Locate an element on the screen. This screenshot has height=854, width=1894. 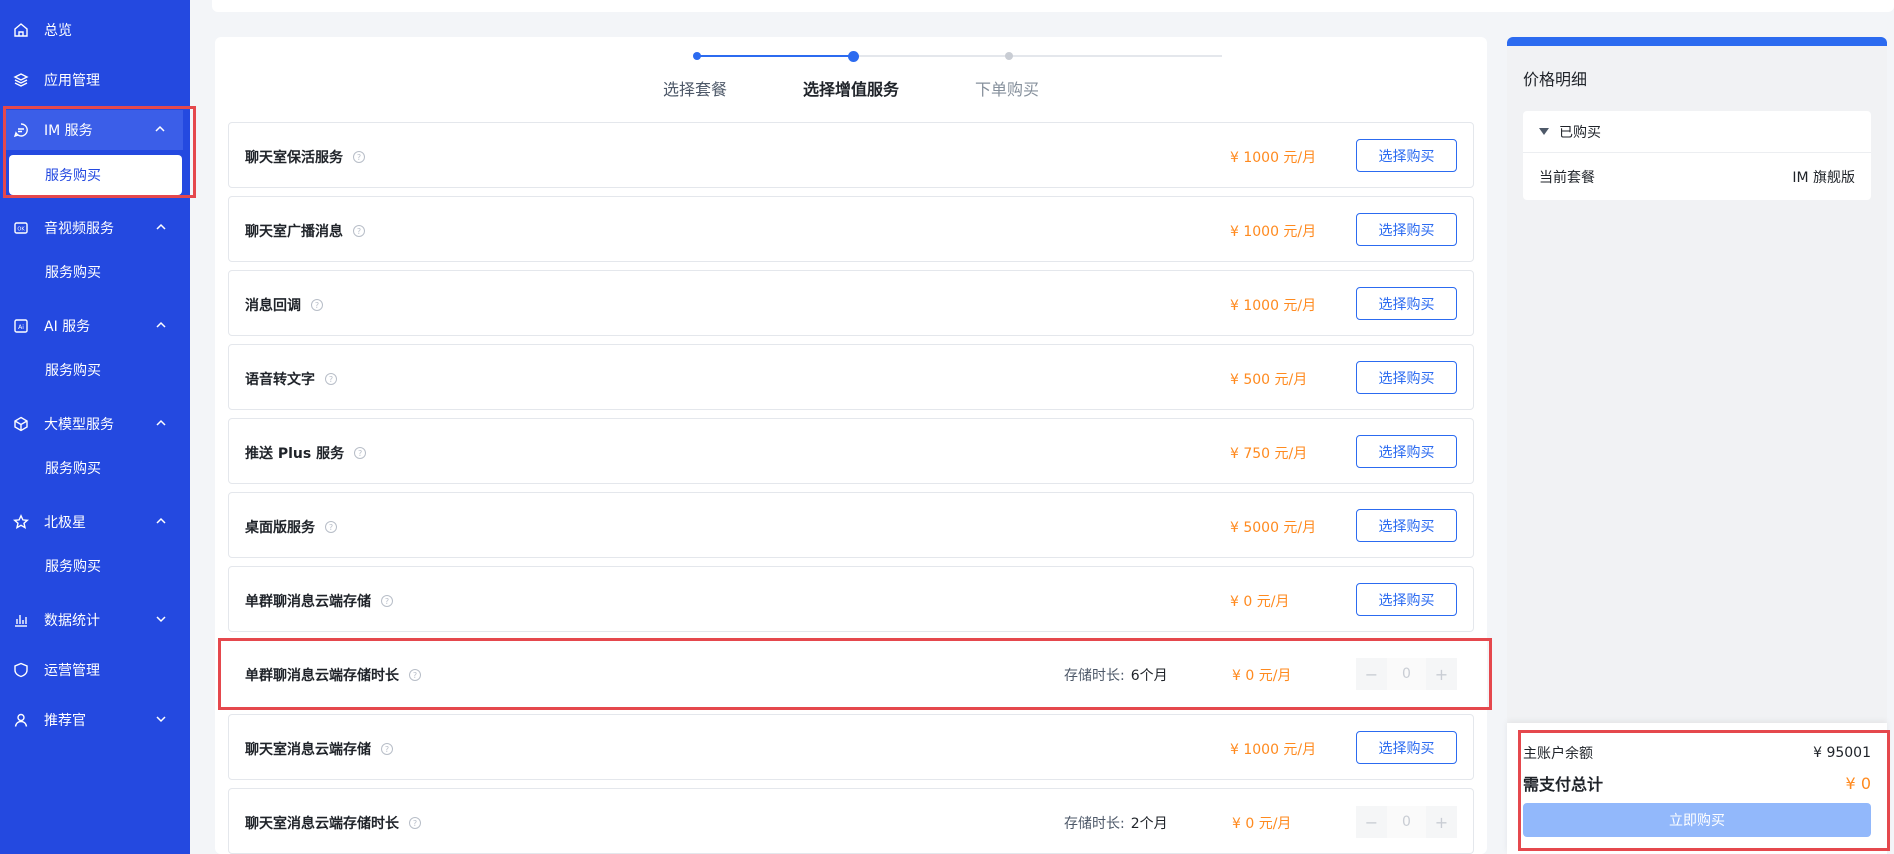
home-icon is located at coordinates (21, 30).